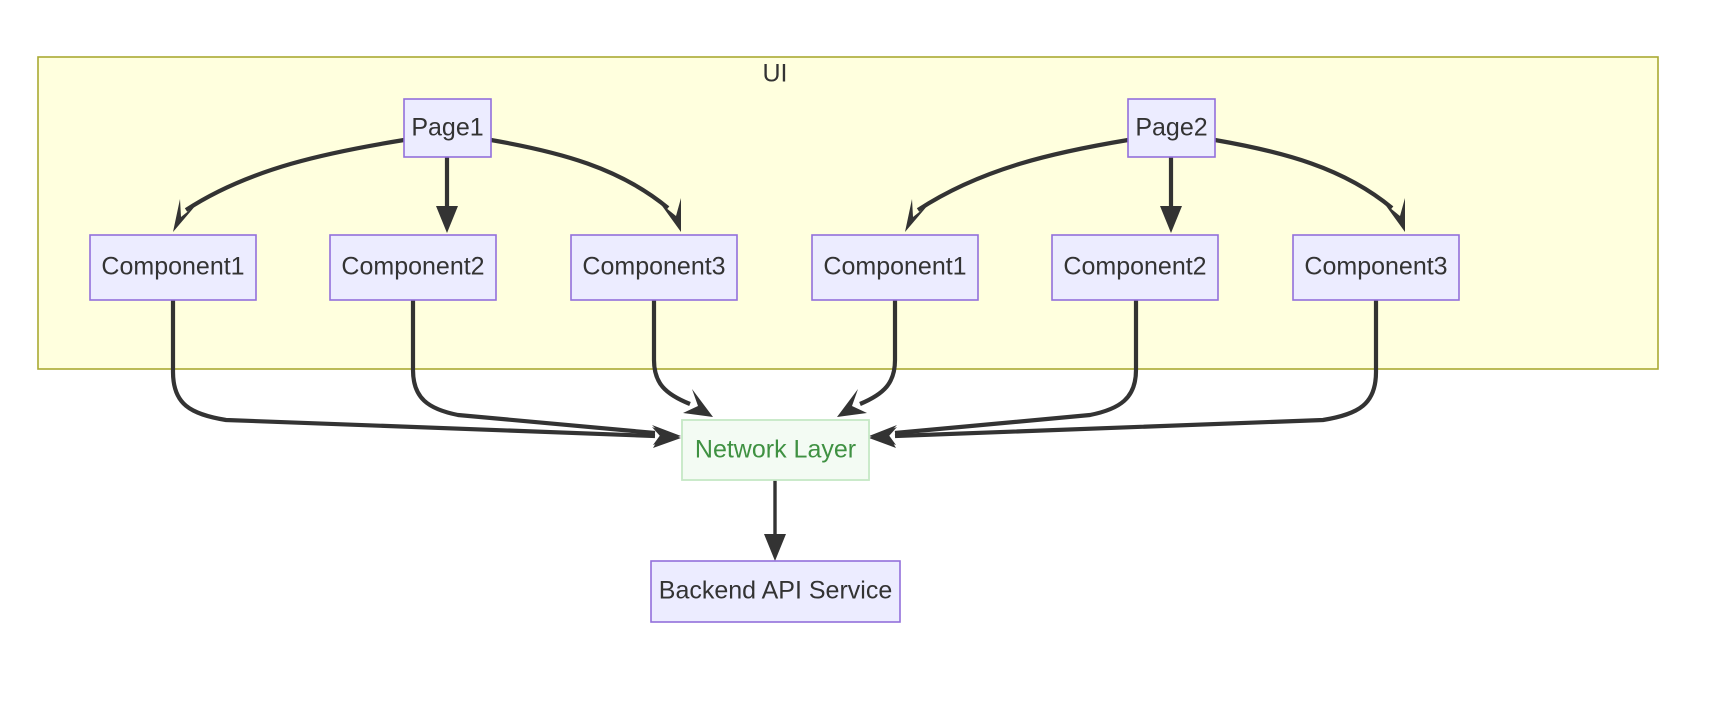 The image size is (1716, 718). I want to click on node-page1: Page1, so click(447, 128).